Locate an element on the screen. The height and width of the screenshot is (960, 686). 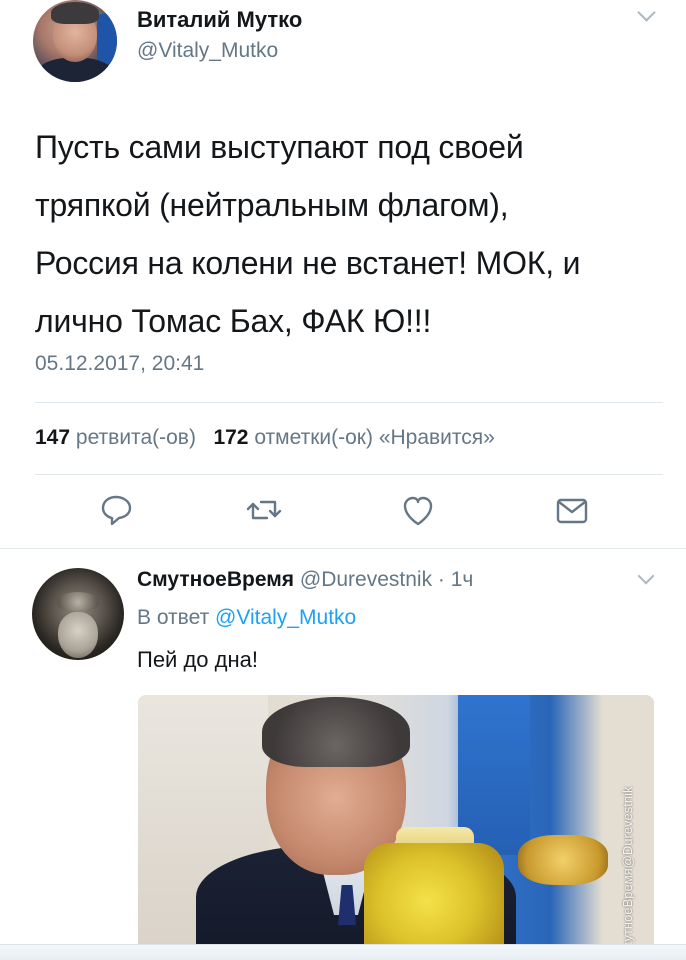
author-name: Виталий Мутко is located at coordinates (219, 20).